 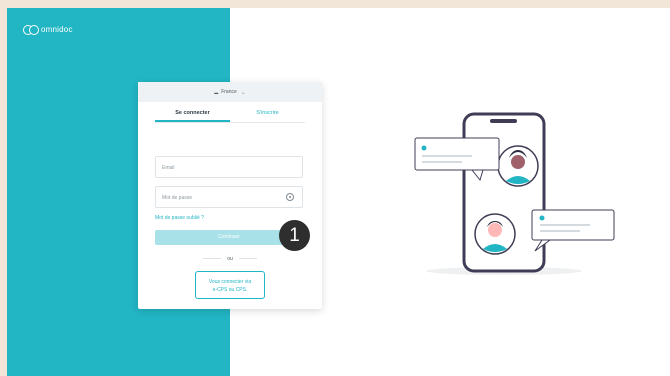 I want to click on ecps-login-button: Vous connecter via e-CPS ou CPS., so click(x=230, y=285).